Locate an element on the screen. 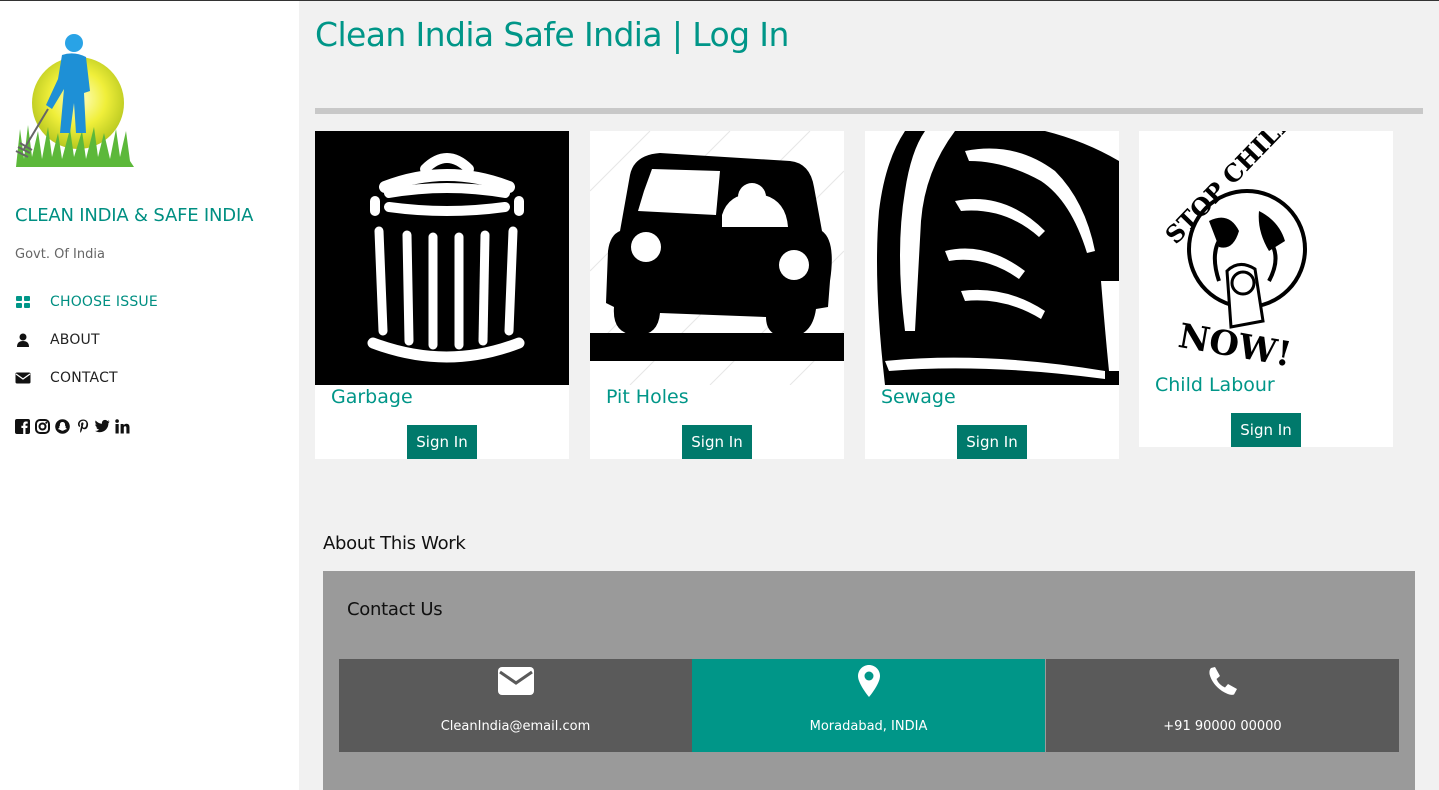  instagram-icon is located at coordinates (42, 426).